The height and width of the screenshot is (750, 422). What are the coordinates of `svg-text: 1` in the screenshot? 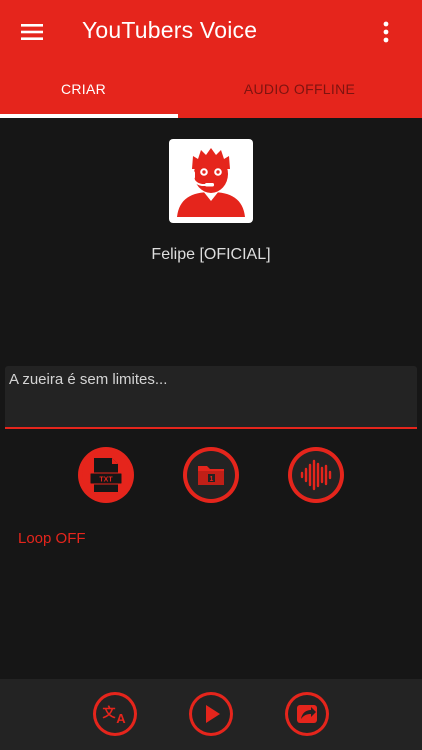 It's located at (212, 479).